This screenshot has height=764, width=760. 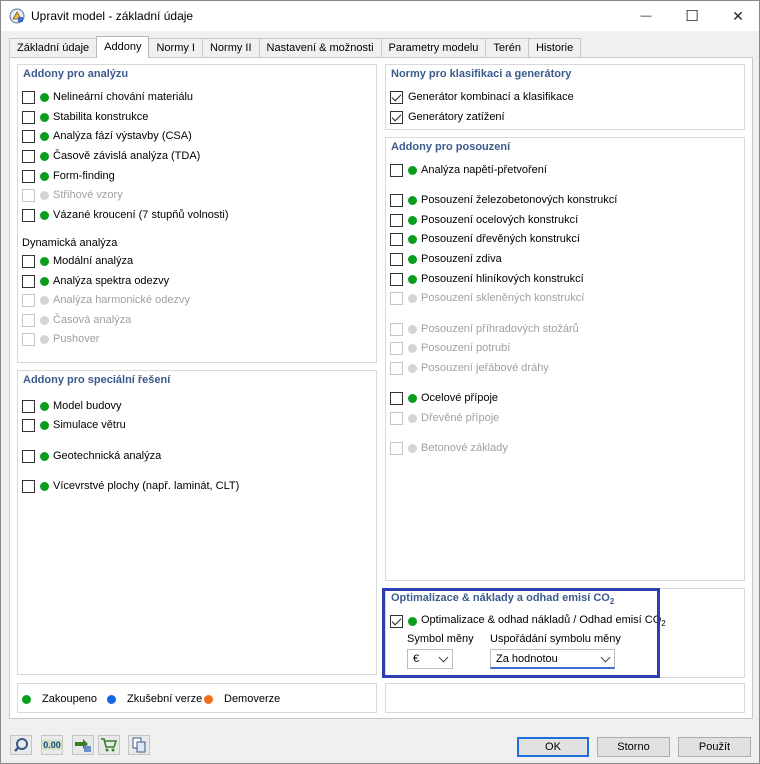 I want to click on addon-label: Stabilita konstrukce, so click(x=101, y=117).